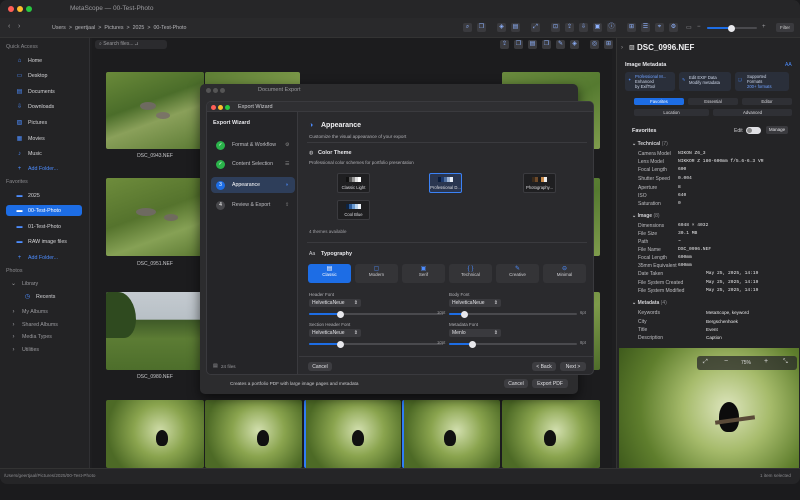 The image size is (800, 500). Describe the element at coordinates (475, 333) in the screenshot. I see `metadata-font-select: Menlo ⇕` at that location.